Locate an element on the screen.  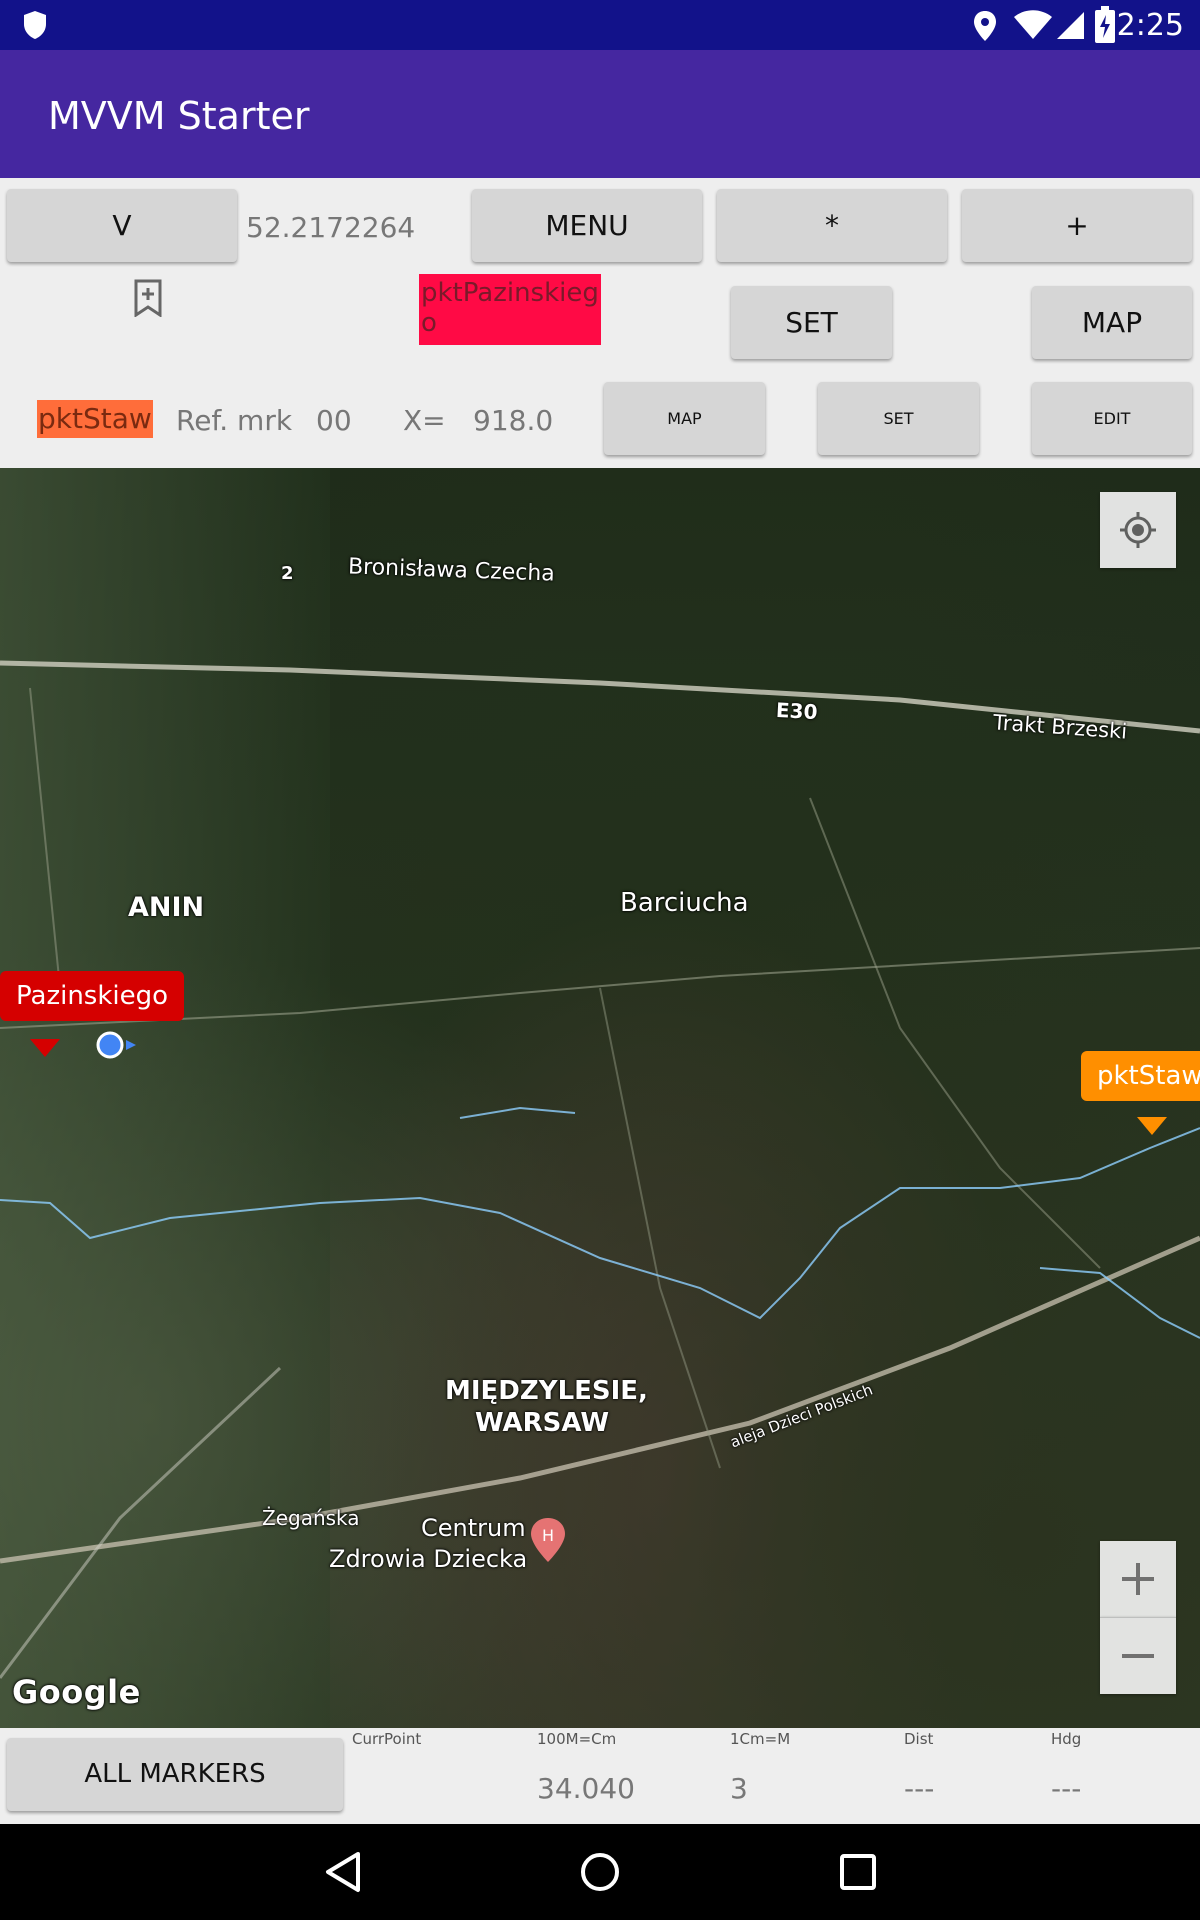
poi-name-line-2: Zdrowia Dziecka is located at coordinates (428, 1559).